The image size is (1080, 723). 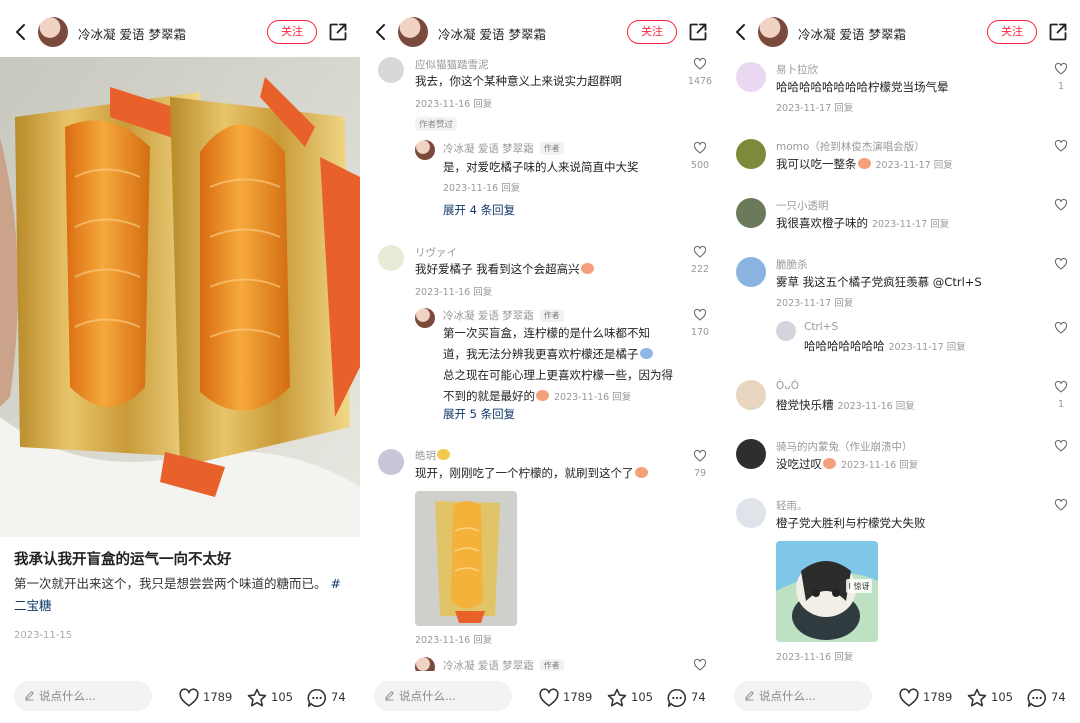 I want to click on comment-text: 我可以吃一整条 2023-11-17 回复, so click(x=864, y=165).